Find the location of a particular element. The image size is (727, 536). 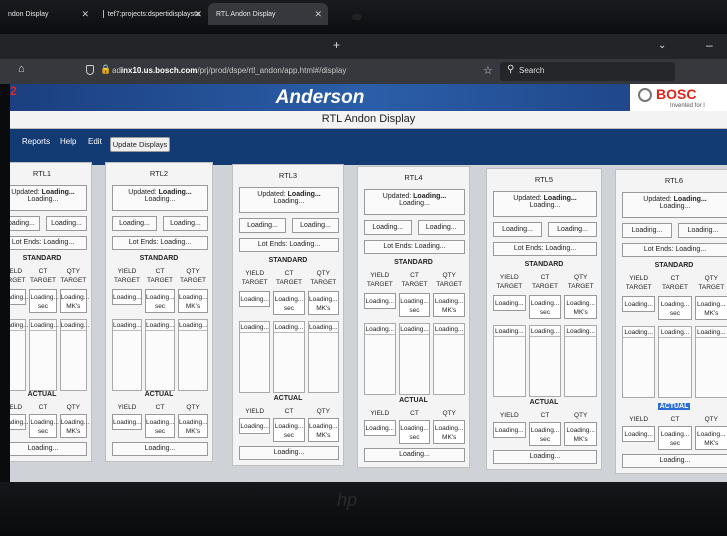

actual-value: Loading... sec is located at coordinates (289, 430).